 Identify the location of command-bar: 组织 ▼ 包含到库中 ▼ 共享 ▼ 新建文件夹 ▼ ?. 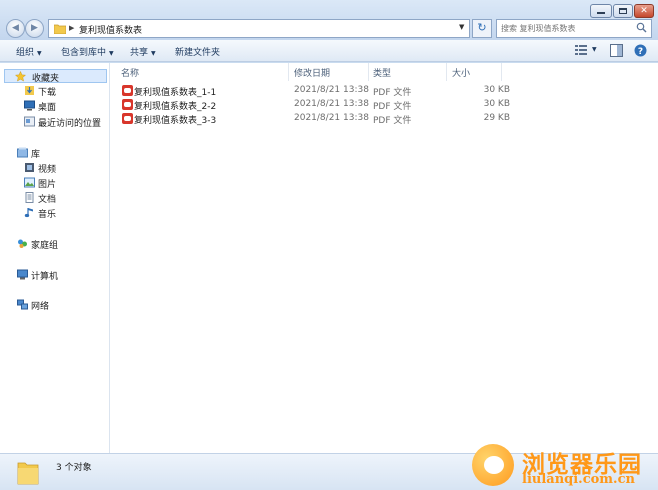
(329, 51).